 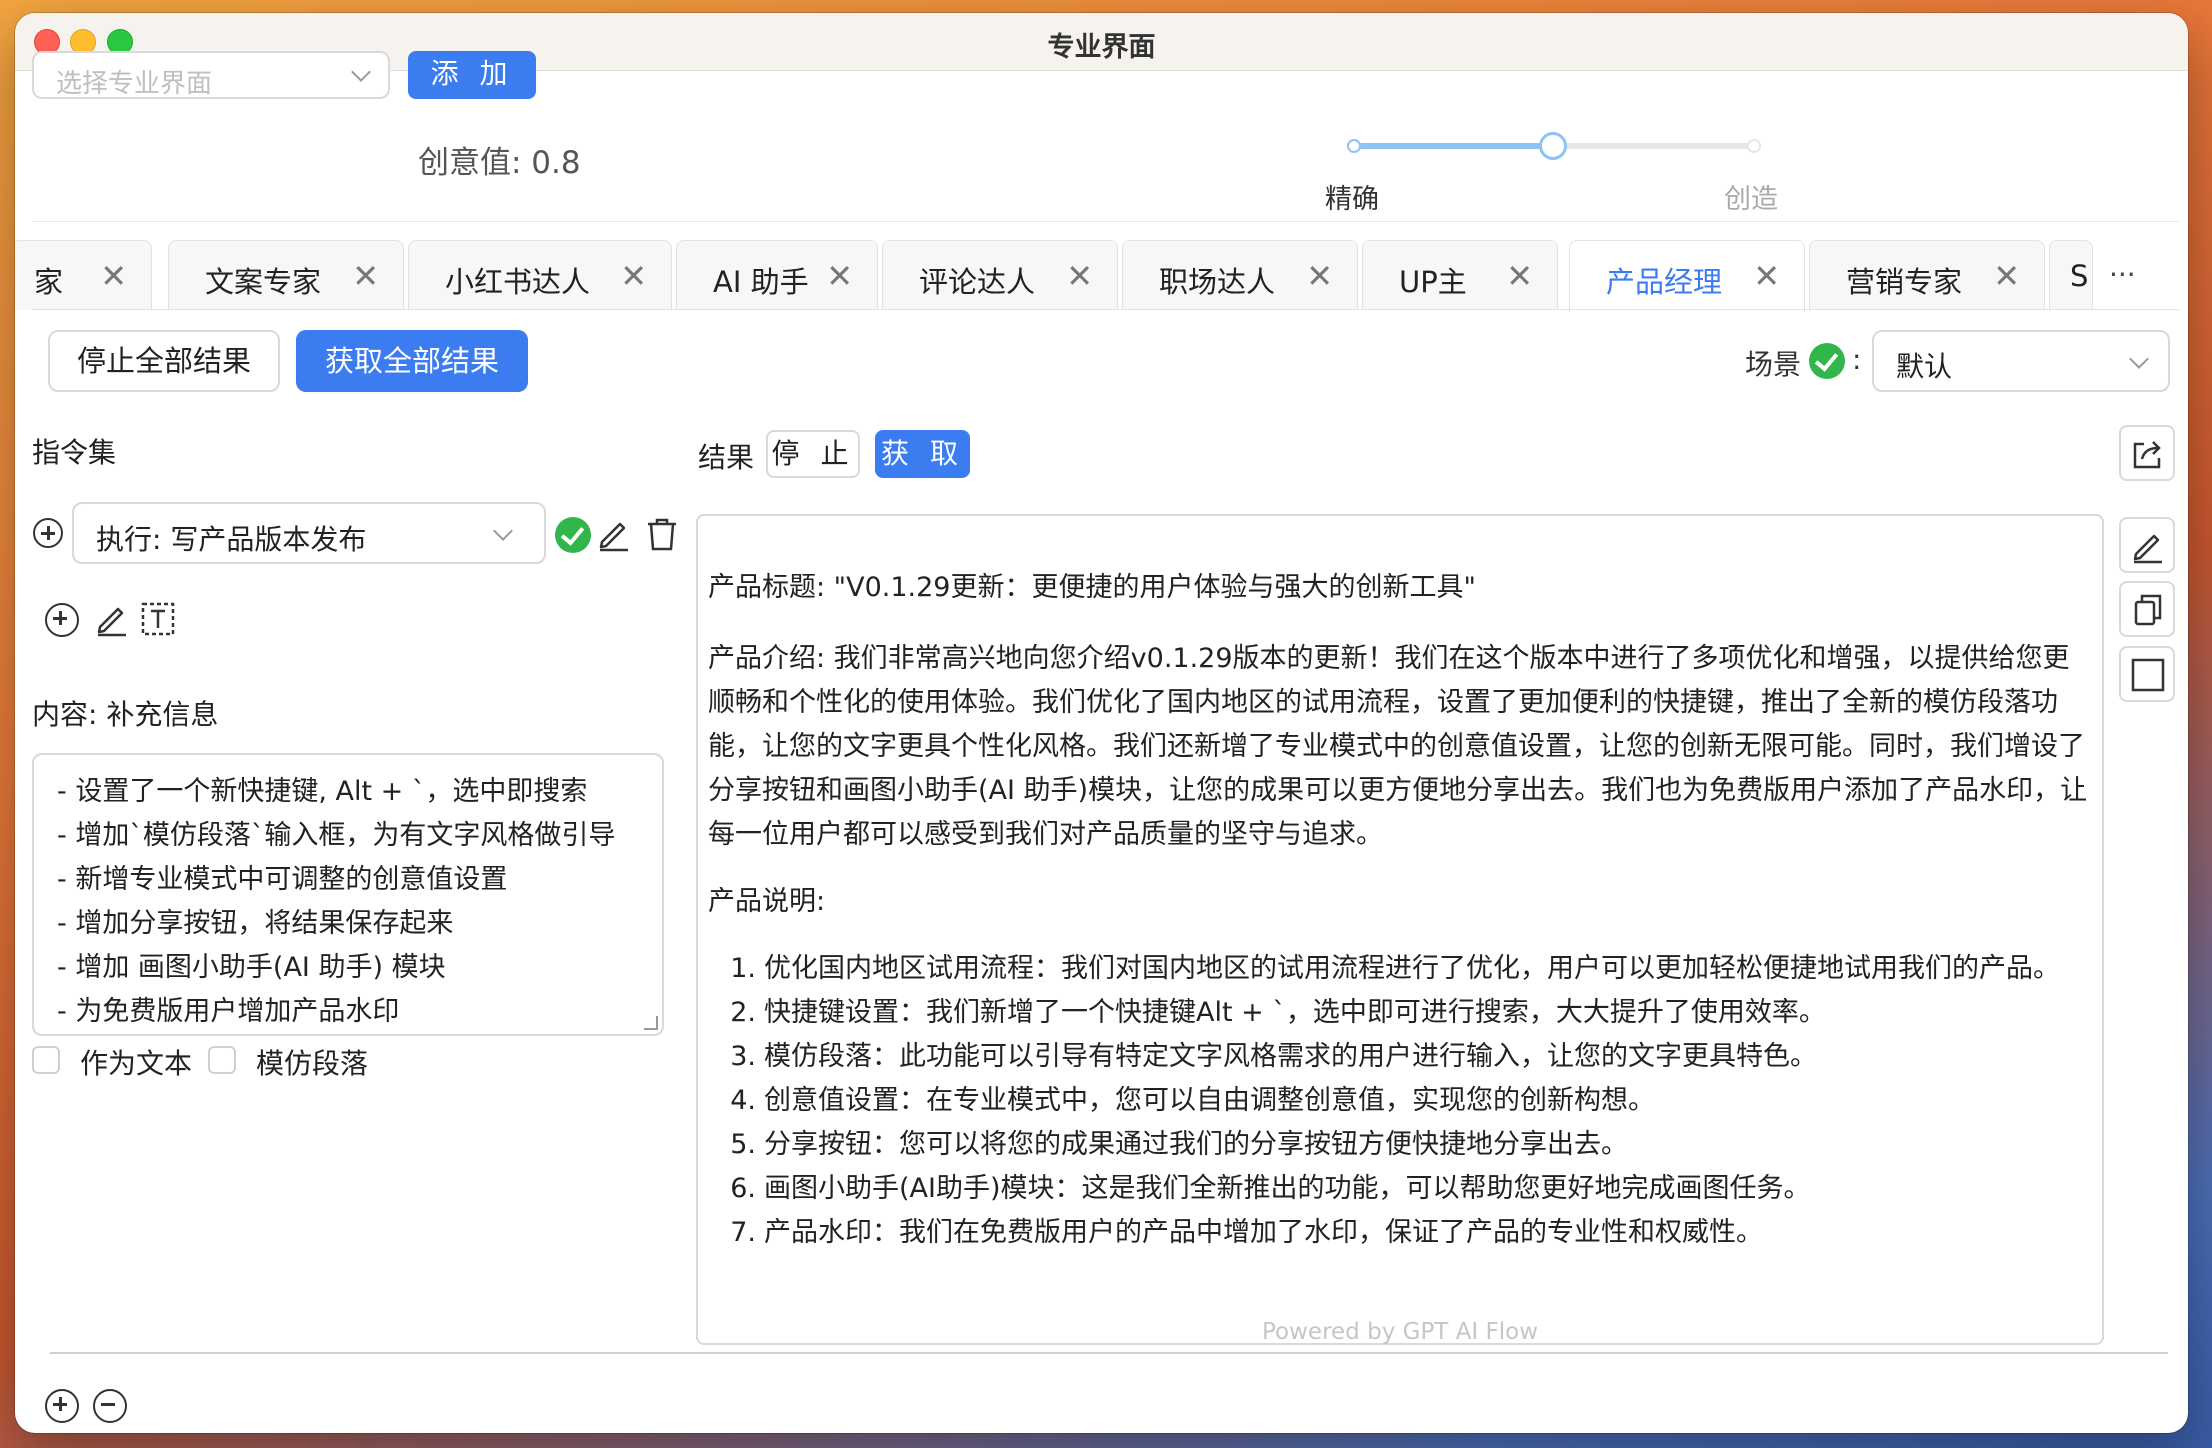 I want to click on scene-select: 默认, so click(x=2021, y=361).